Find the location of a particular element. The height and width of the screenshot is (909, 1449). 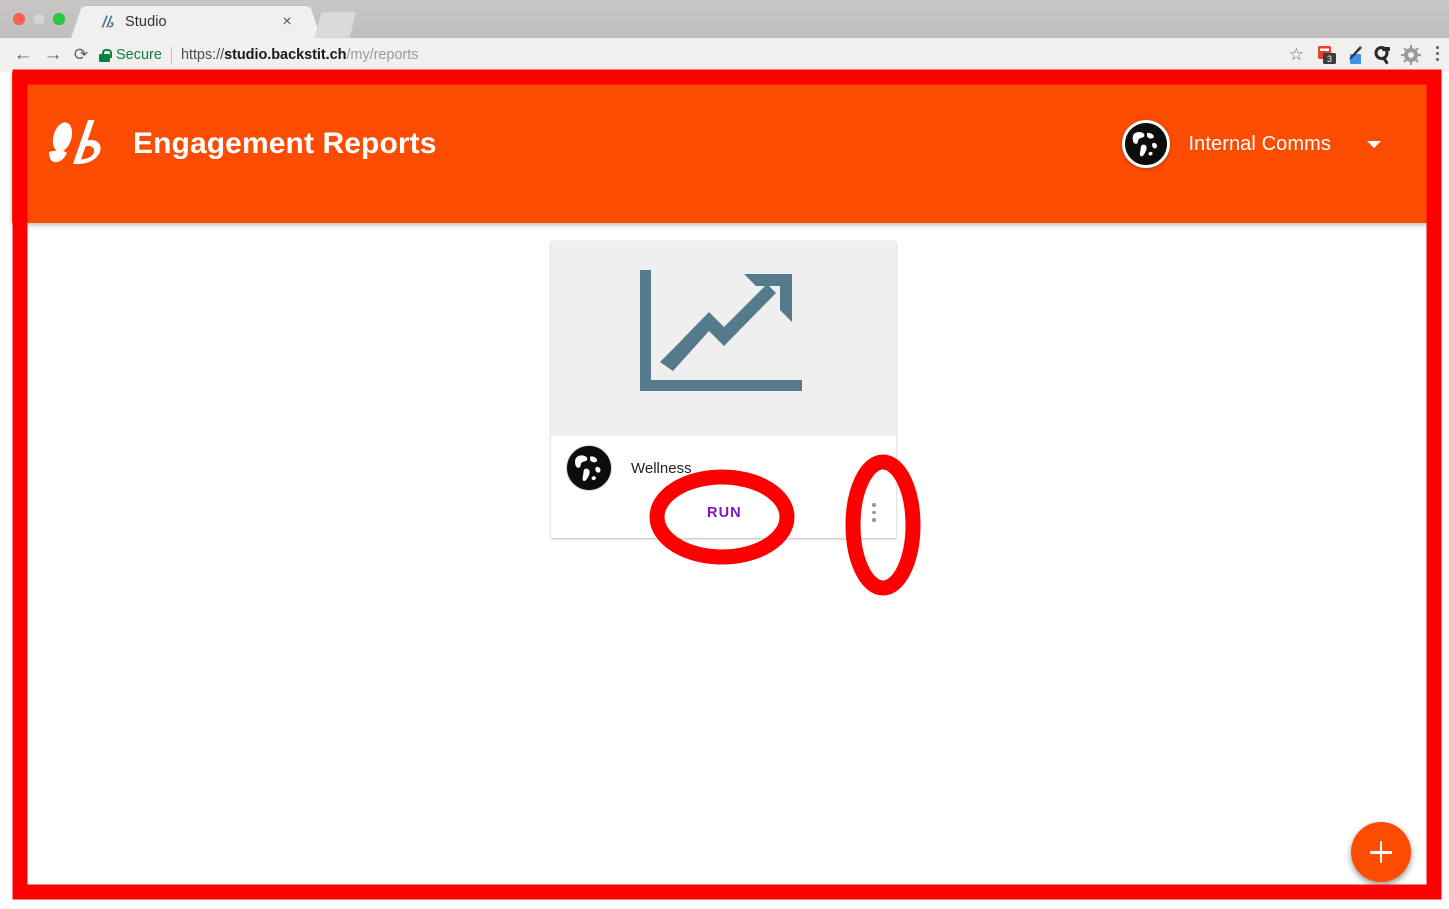

gear-extension-icon is located at coordinates (1411, 55).